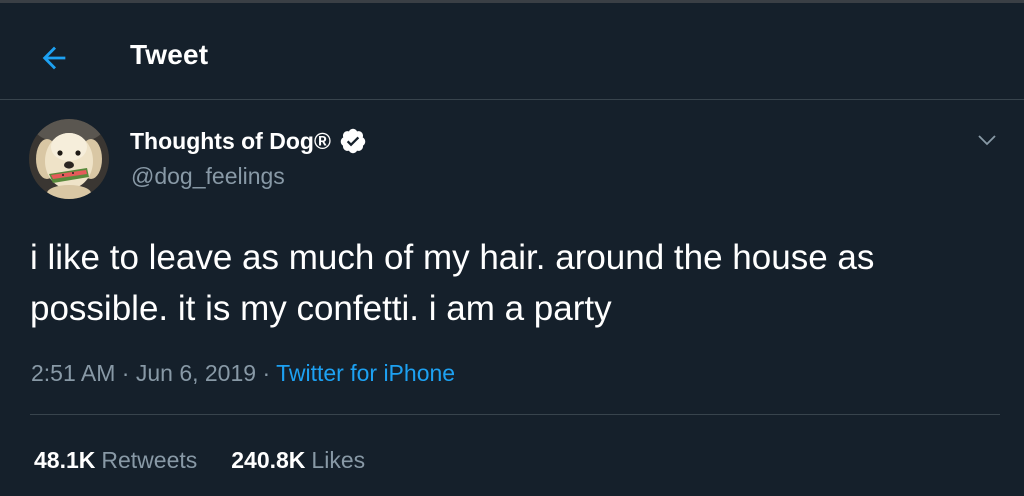  I want to click on divider, so click(515, 414).